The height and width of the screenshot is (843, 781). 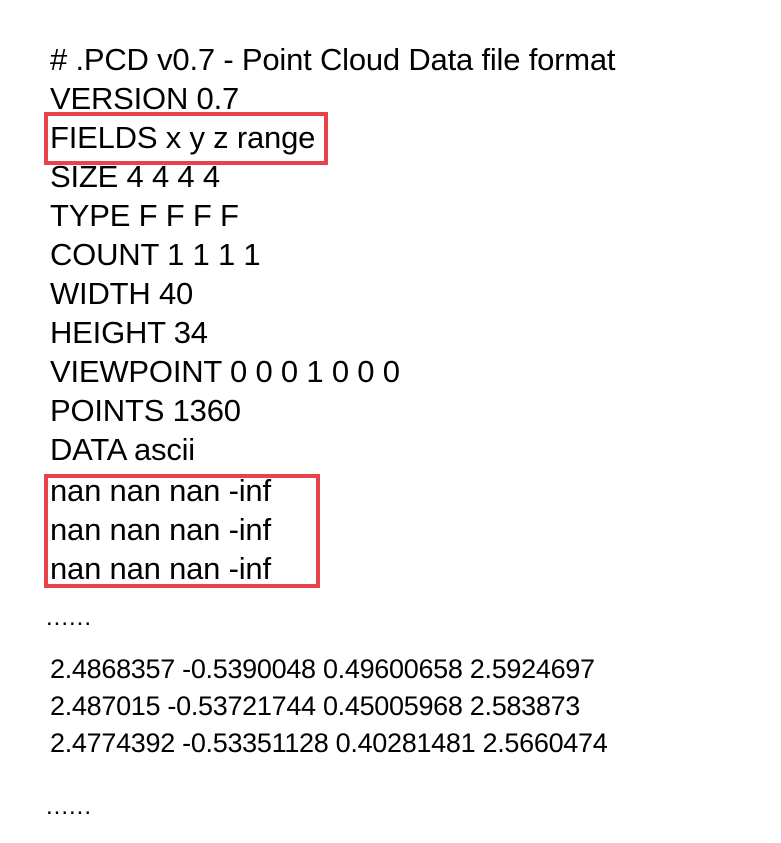 What do you see at coordinates (129, 332) in the screenshot?
I see `height-line: HEIGHT 34` at bounding box center [129, 332].